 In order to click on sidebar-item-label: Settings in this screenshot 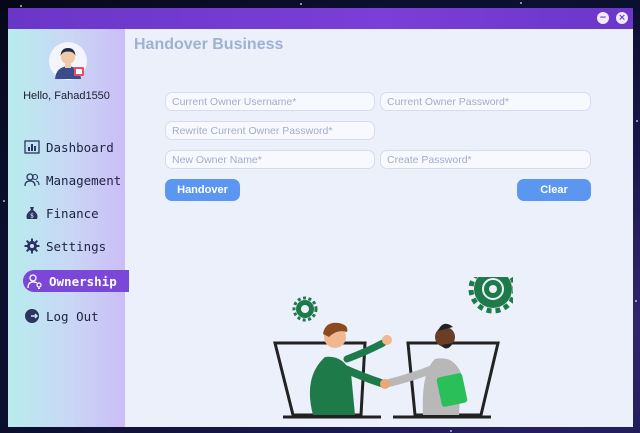, I will do `click(76, 246)`.